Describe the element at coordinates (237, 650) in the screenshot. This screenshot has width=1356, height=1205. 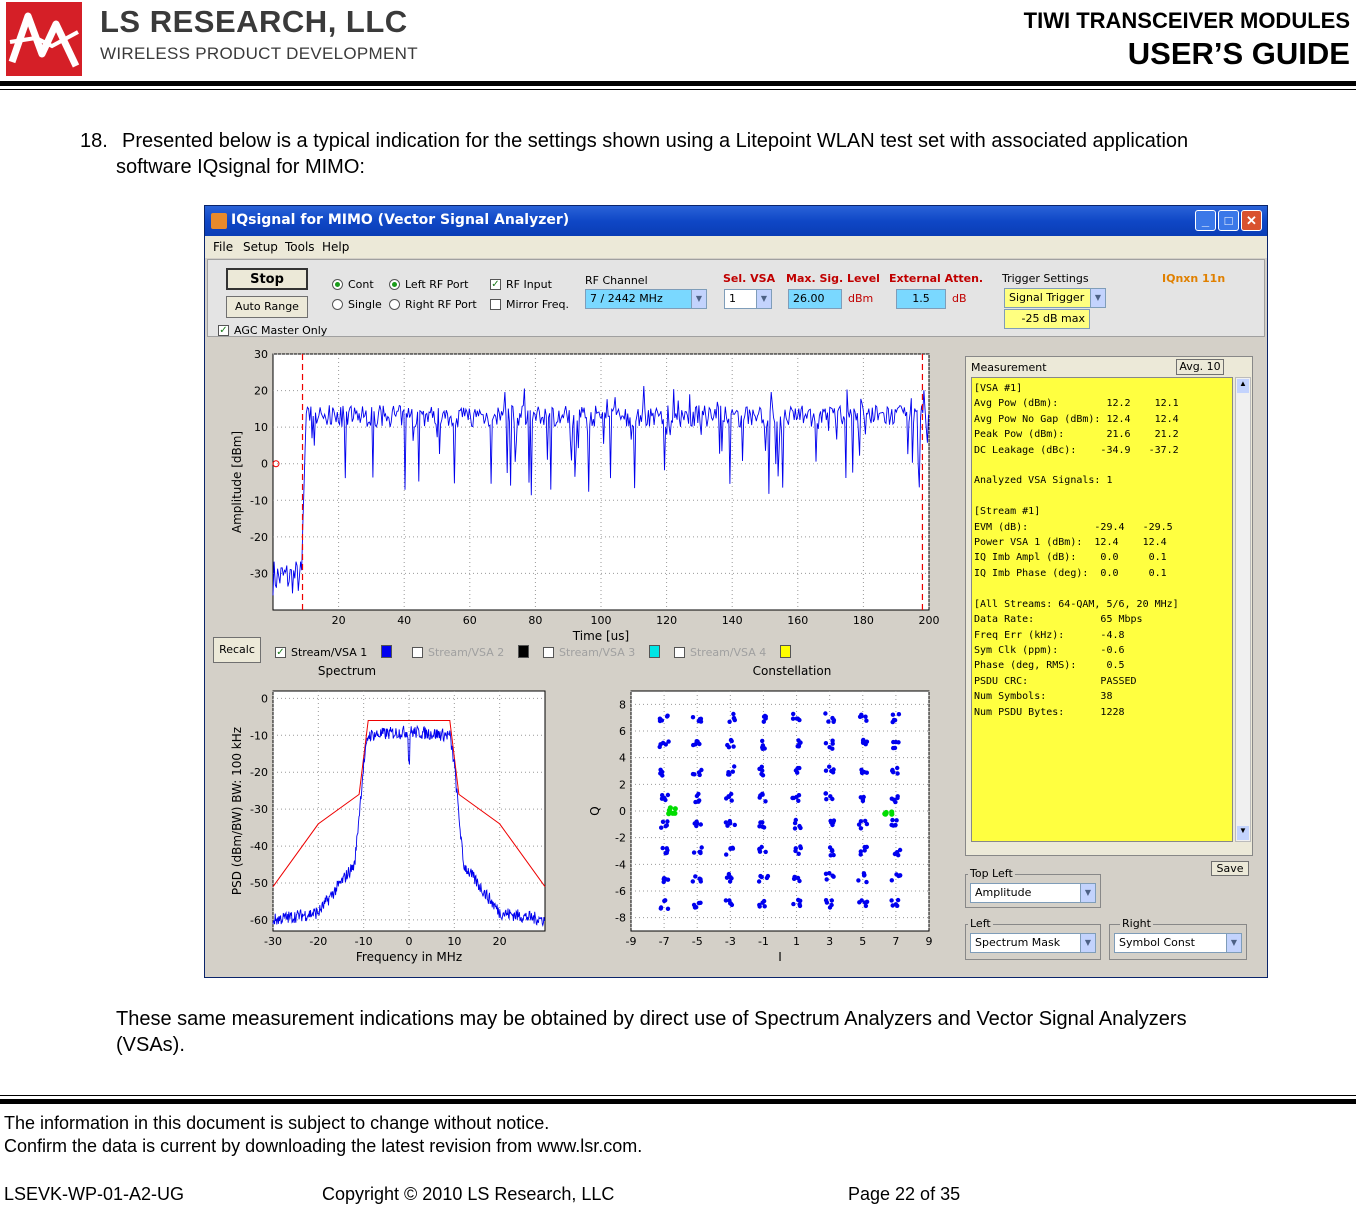
I see `recalc-button: Recalc` at that location.